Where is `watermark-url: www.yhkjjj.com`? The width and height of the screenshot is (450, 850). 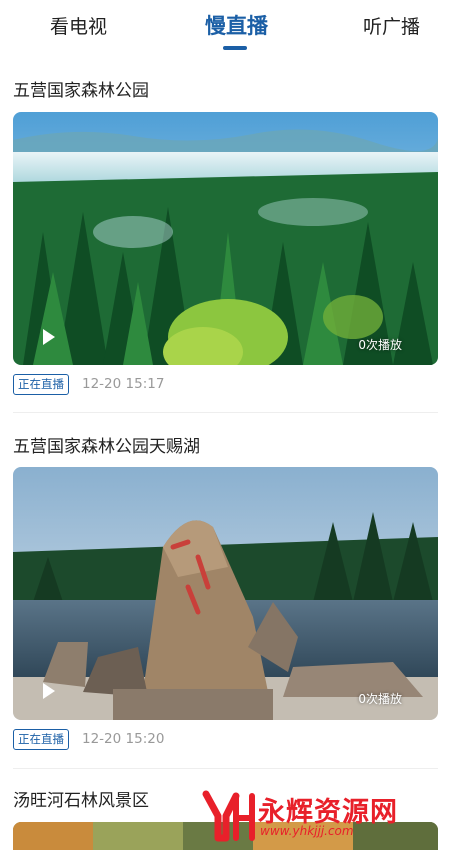 watermark-url: www.yhkjjj.com is located at coordinates (307, 831).